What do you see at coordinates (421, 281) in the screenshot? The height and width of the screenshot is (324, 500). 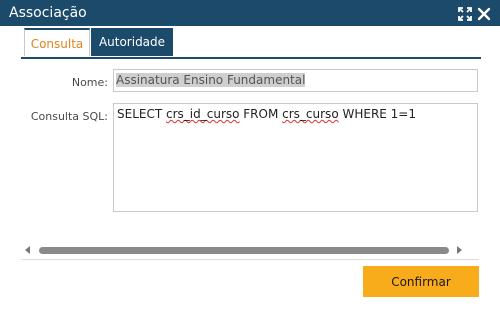 I see `confirm-button: Confirmar` at bounding box center [421, 281].